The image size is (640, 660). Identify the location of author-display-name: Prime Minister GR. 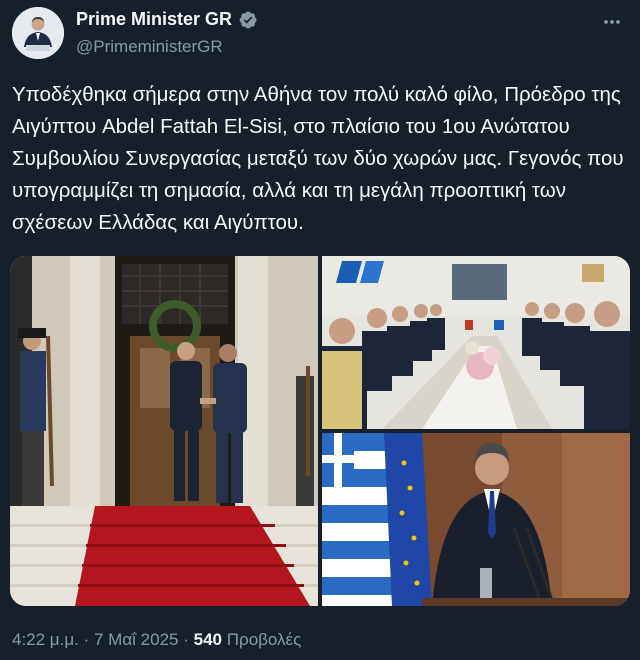
(154, 19).